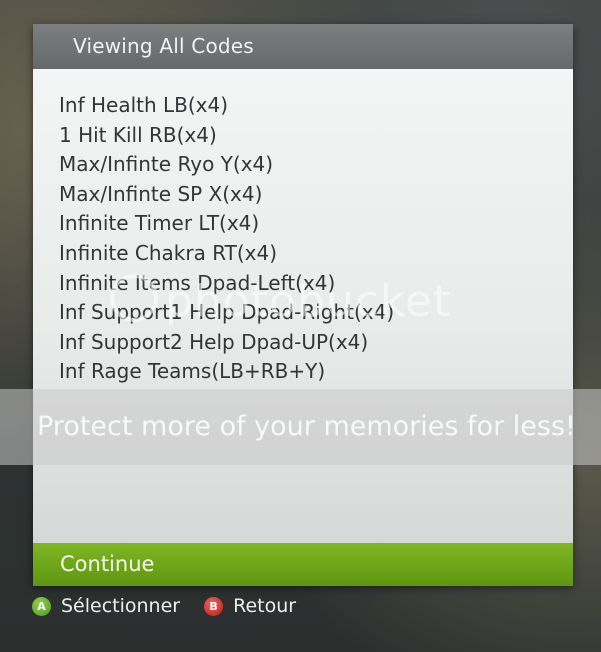  I want to click on code-item: Inf Support2 Help Dpad-UP(x4), so click(214, 341).